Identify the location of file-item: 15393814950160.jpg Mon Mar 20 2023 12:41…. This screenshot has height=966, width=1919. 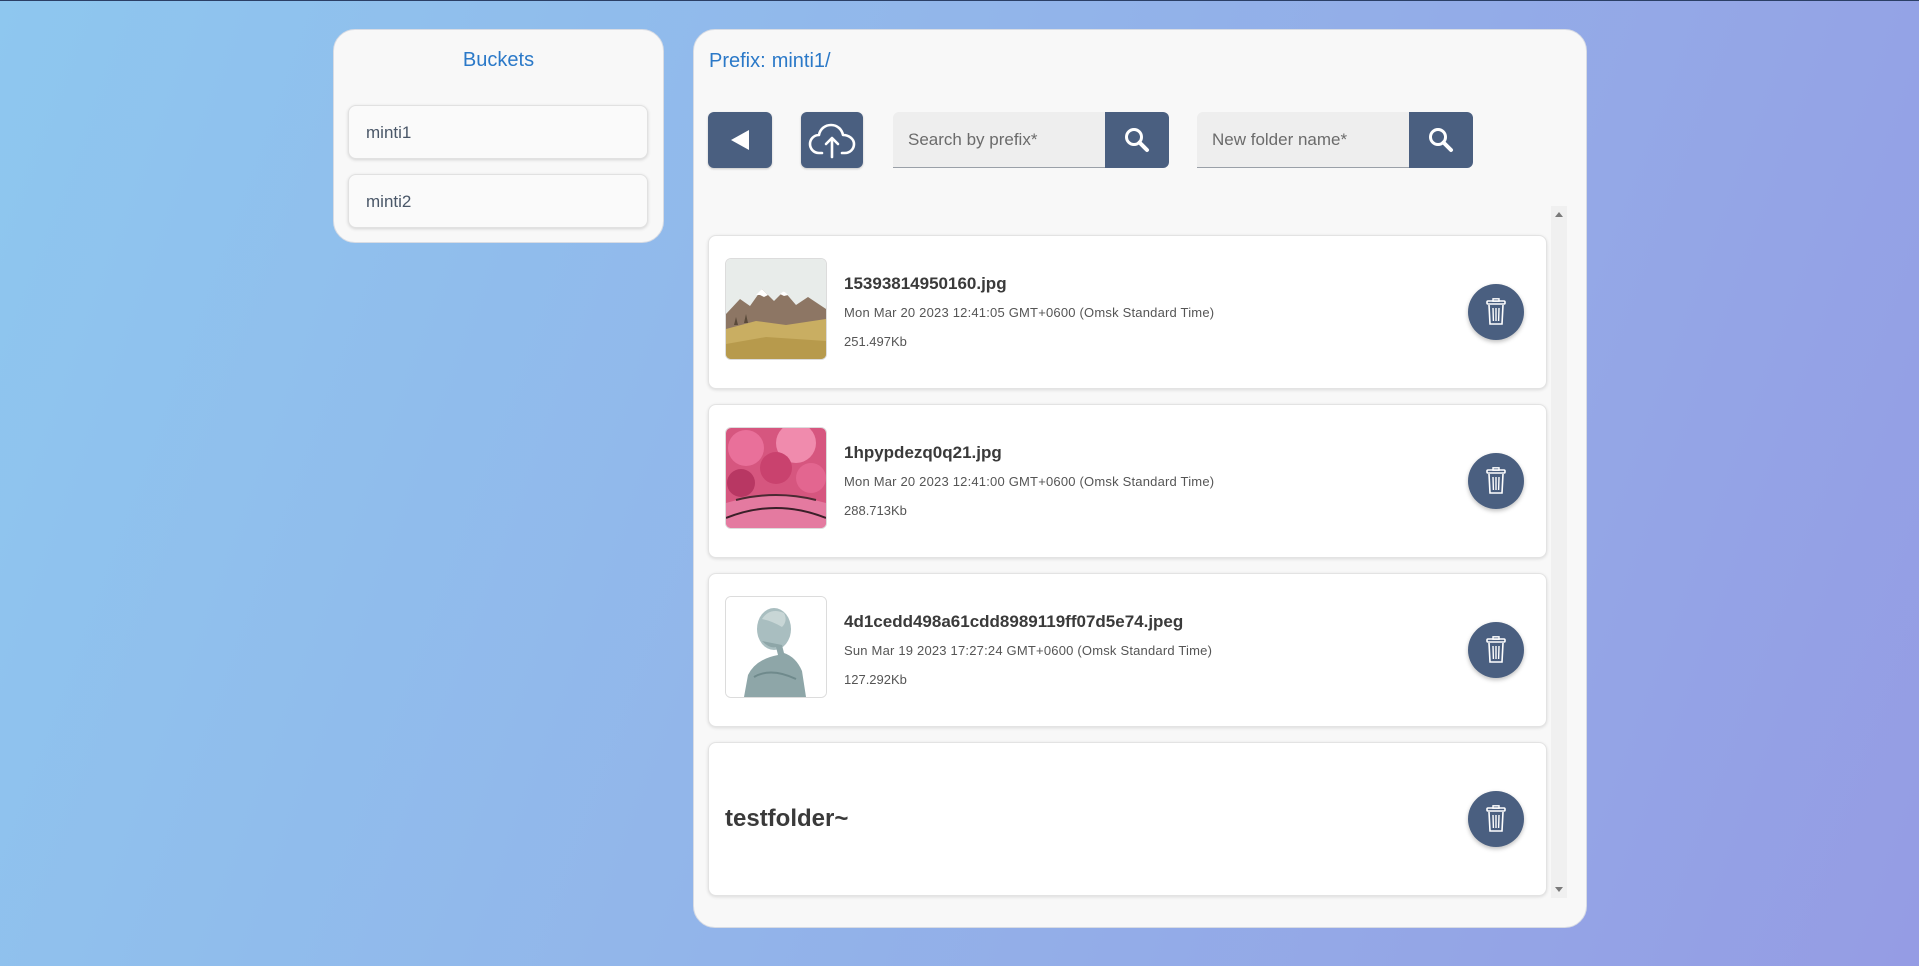
(1127, 312).